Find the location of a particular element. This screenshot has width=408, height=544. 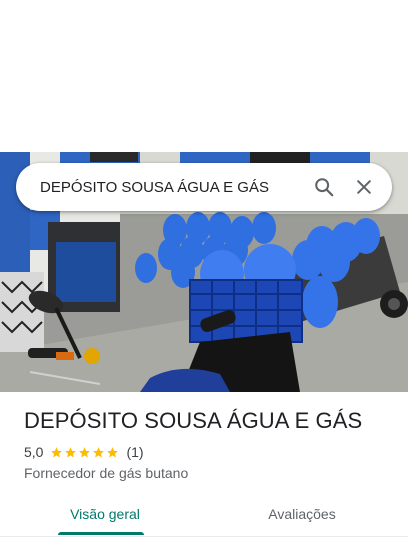

tab-bar: Visão geral Avaliações is located at coordinates (204, 516).